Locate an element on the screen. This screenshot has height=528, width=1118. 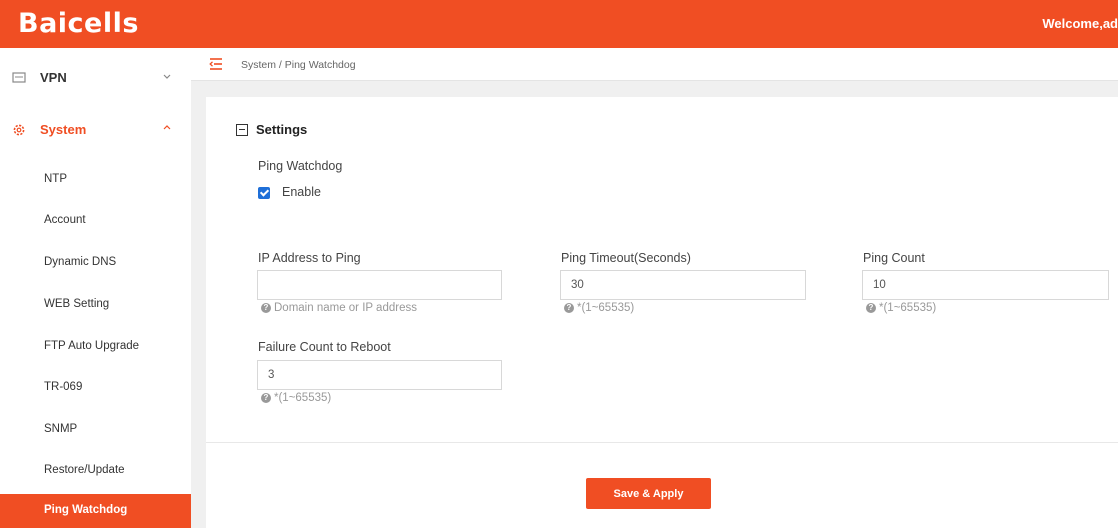
sidebar-item-restore-update: Restore/Update is located at coordinates (95, 471).